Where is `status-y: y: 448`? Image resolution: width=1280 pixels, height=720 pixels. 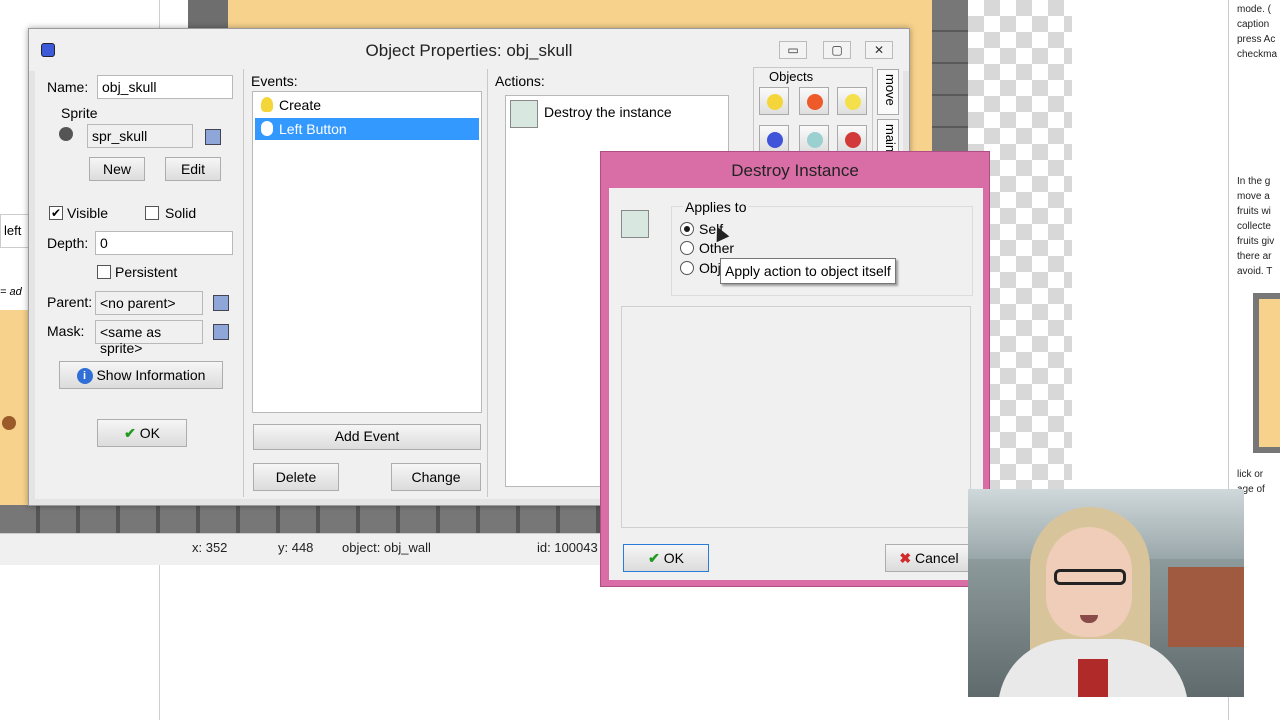 status-y: y: 448 is located at coordinates (296, 547).